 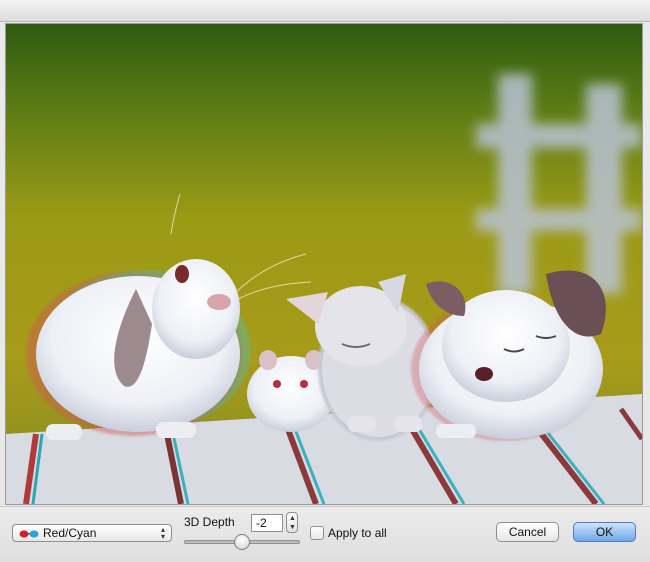 What do you see at coordinates (325, 11) in the screenshot?
I see `window-titlebar` at bounding box center [325, 11].